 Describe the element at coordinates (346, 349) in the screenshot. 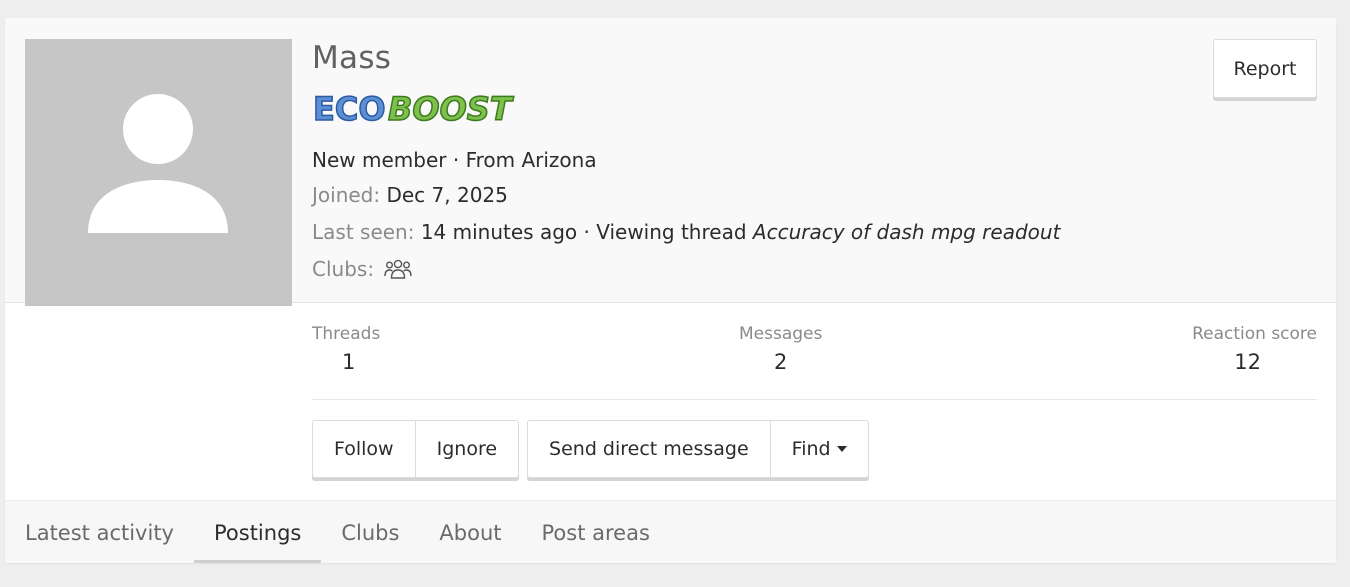

I see `stat-threads: Threads 1` at that location.